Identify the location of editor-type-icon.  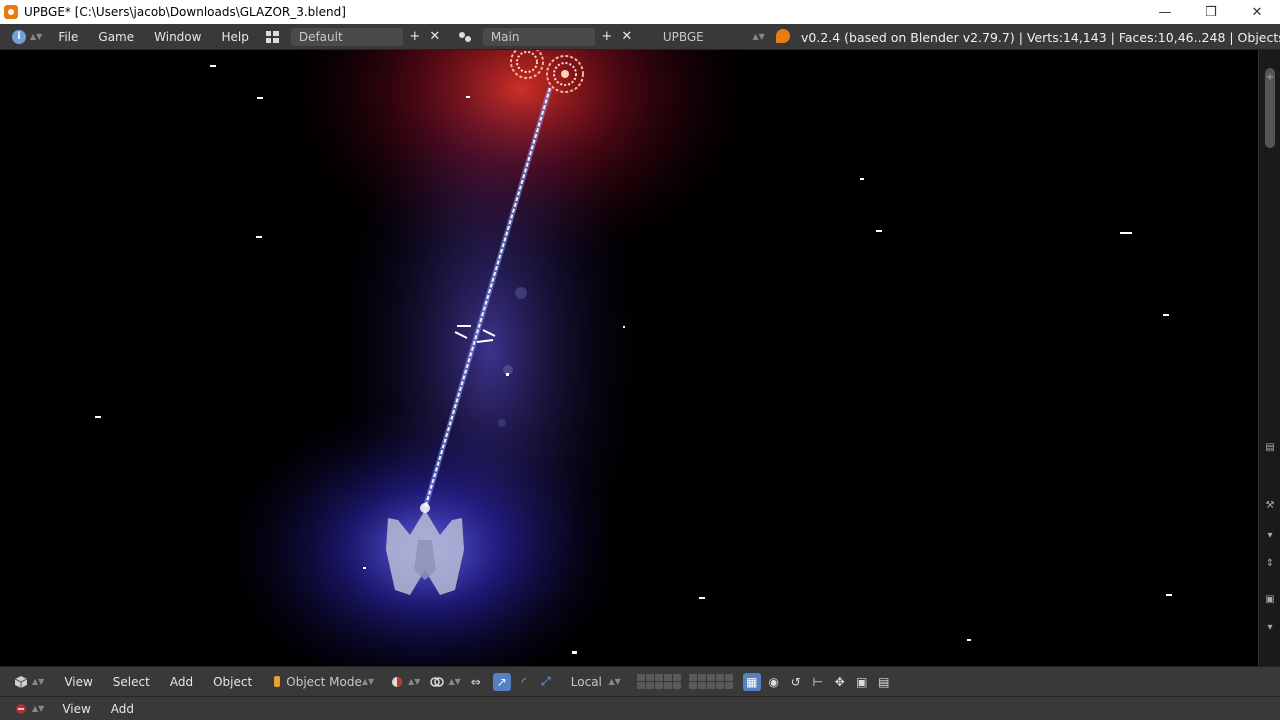
(21, 709).